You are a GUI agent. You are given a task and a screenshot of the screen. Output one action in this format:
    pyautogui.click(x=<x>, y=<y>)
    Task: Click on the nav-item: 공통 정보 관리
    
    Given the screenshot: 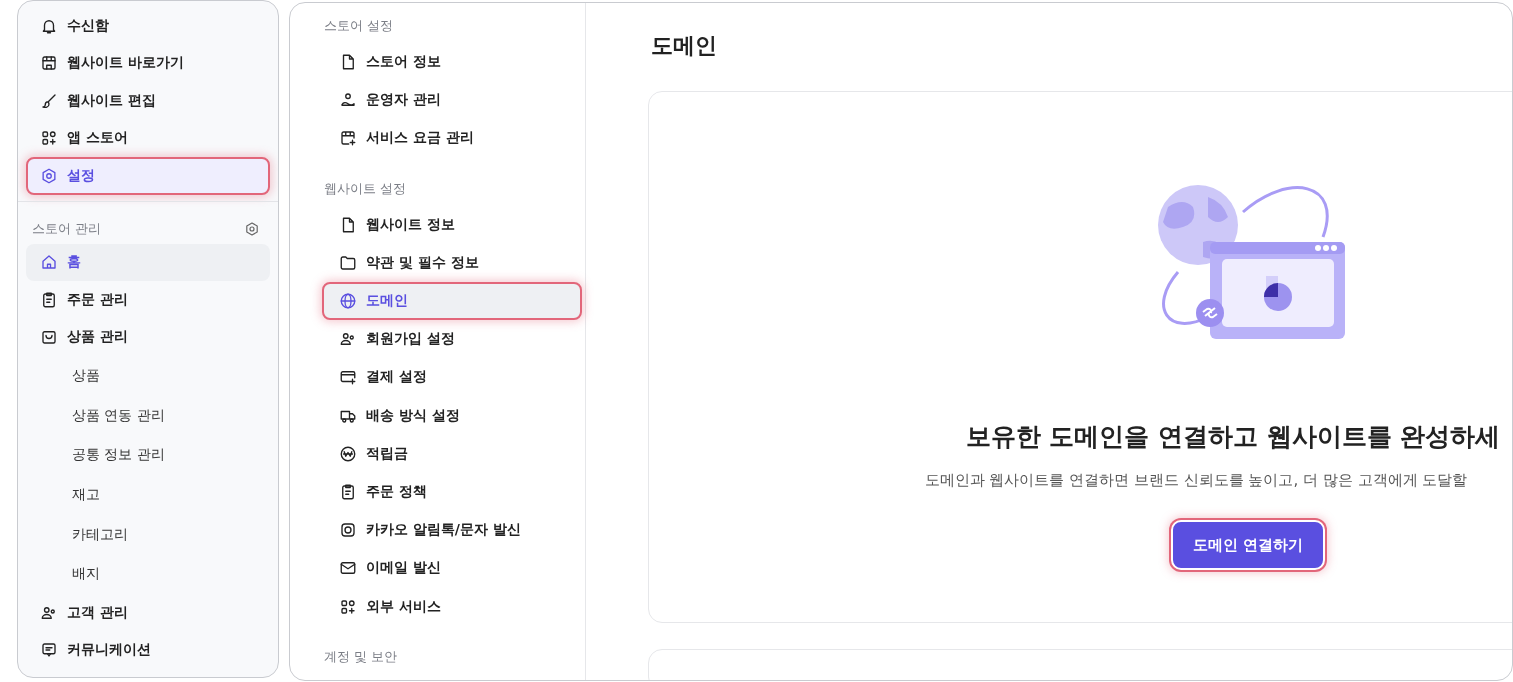 What is the action you would take?
    pyautogui.click(x=148, y=455)
    